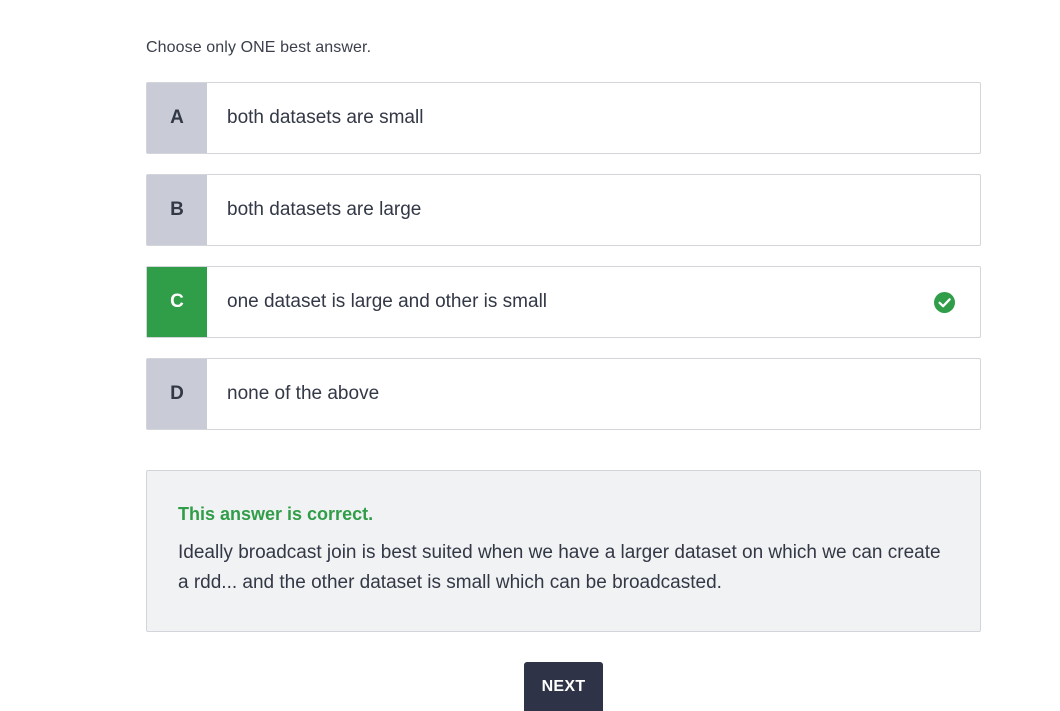 The height and width of the screenshot is (711, 1060). I want to click on option-text: one dataset is large and other is small, so click(387, 301).